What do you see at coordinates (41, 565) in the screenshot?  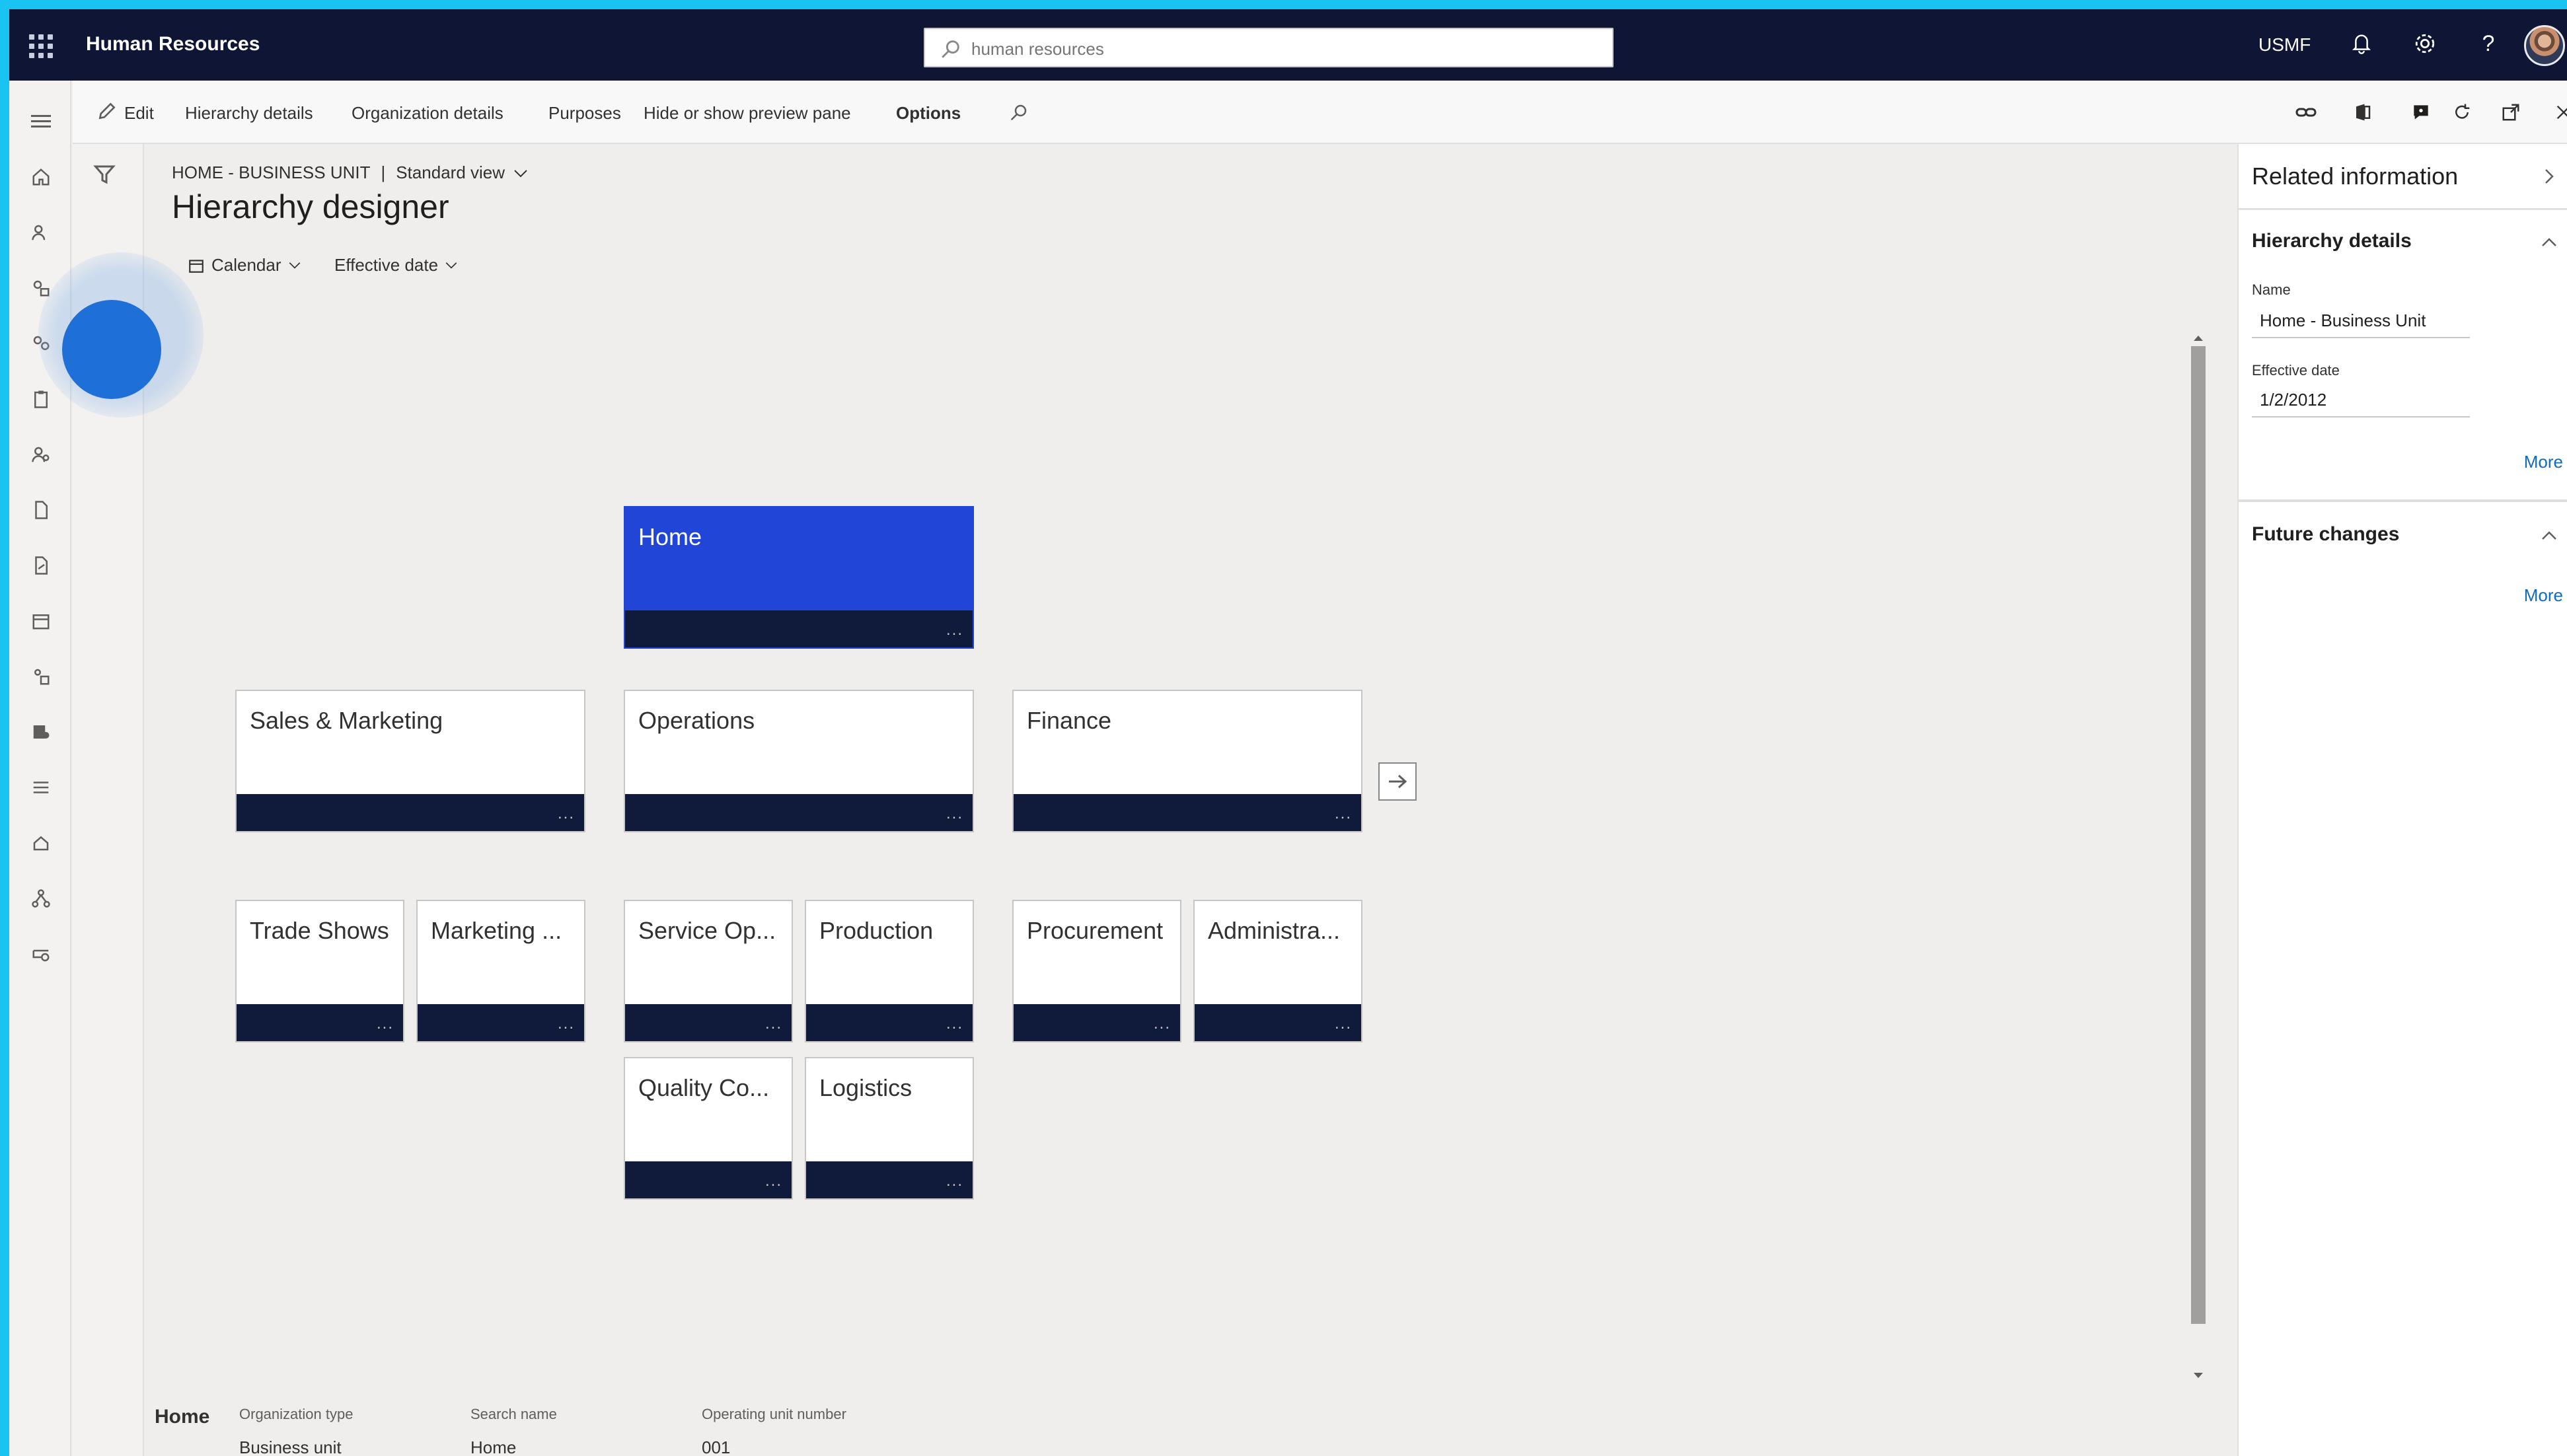 I see `document-edit-icon` at bounding box center [41, 565].